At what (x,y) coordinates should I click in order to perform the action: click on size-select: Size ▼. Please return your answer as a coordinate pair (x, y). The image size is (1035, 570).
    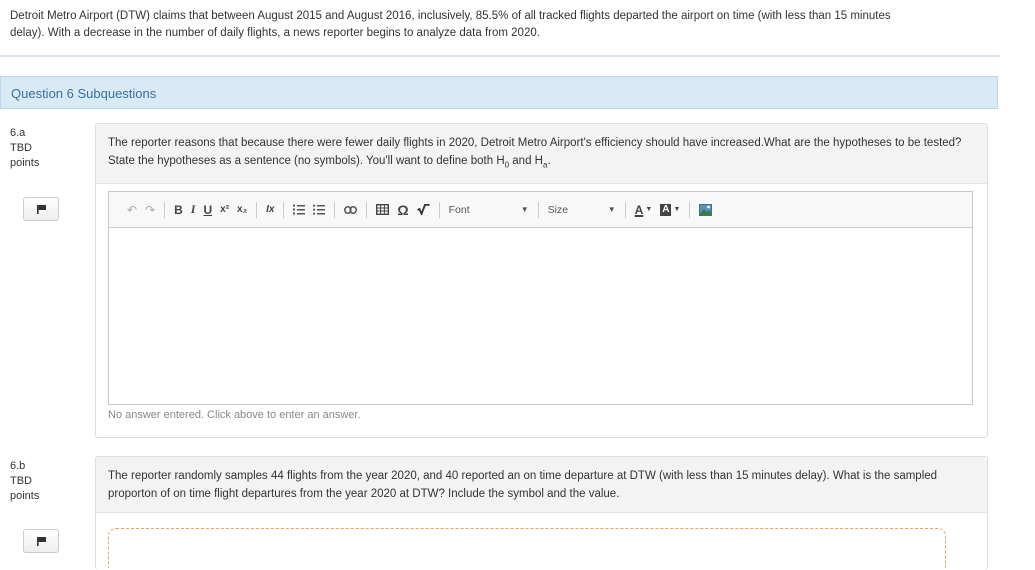
    Looking at the image, I should click on (582, 210).